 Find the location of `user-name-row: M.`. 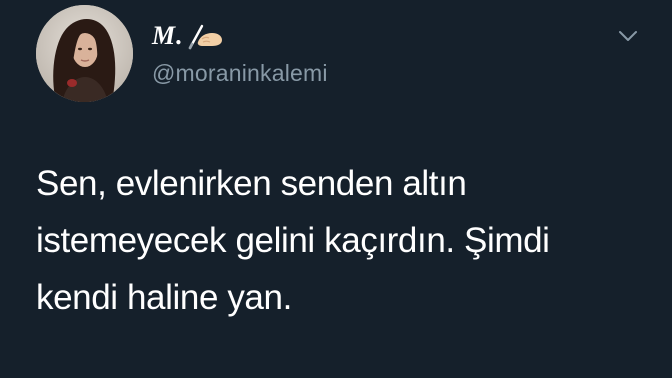

user-name-row: M. is located at coordinates (188, 36).